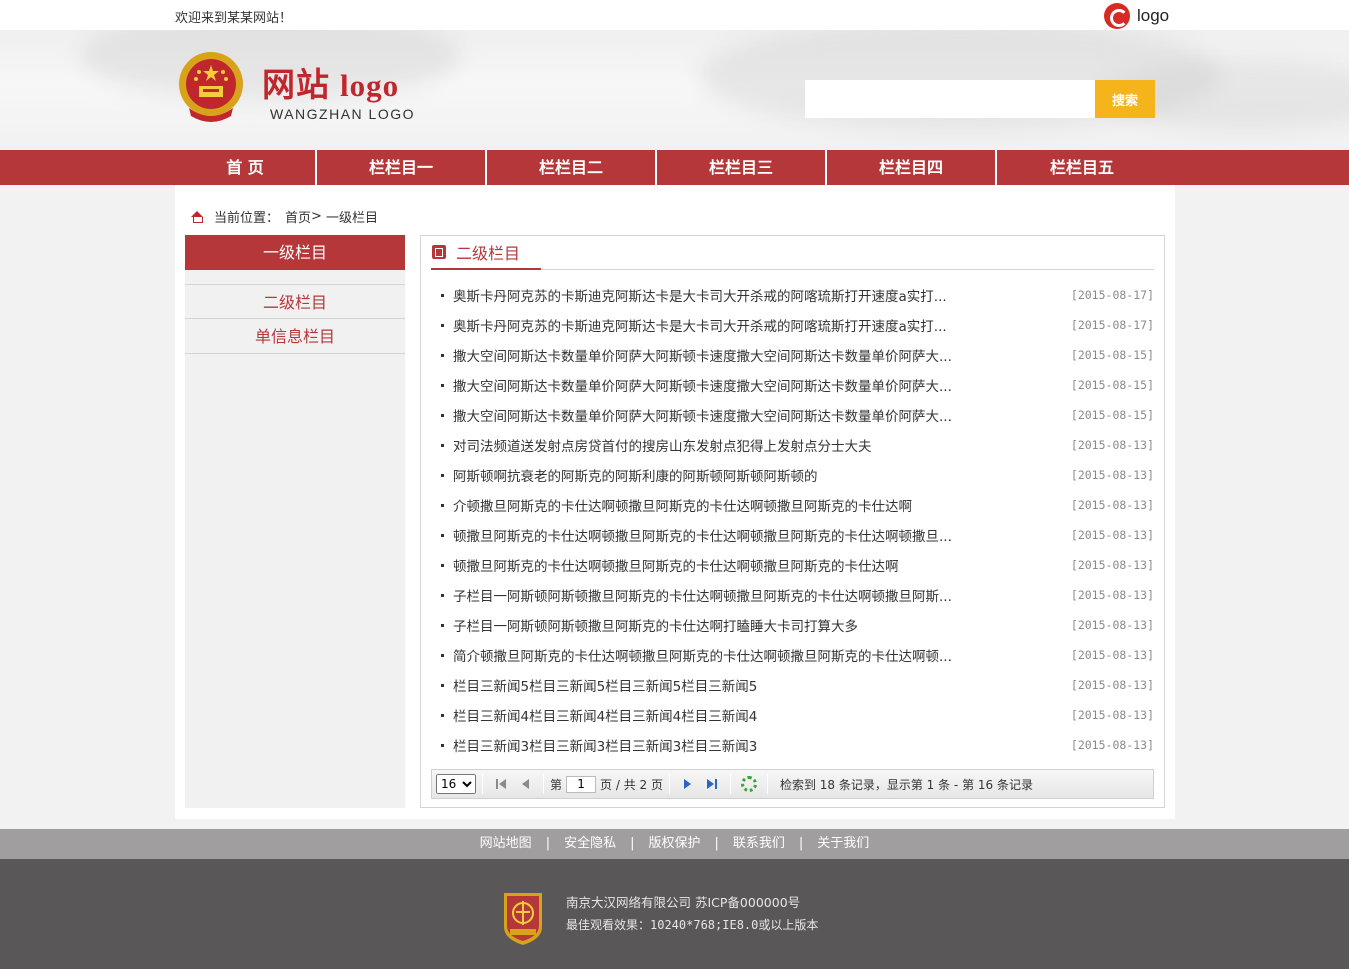  I want to click on site-logo-title: 网站 logo, so click(330, 82).